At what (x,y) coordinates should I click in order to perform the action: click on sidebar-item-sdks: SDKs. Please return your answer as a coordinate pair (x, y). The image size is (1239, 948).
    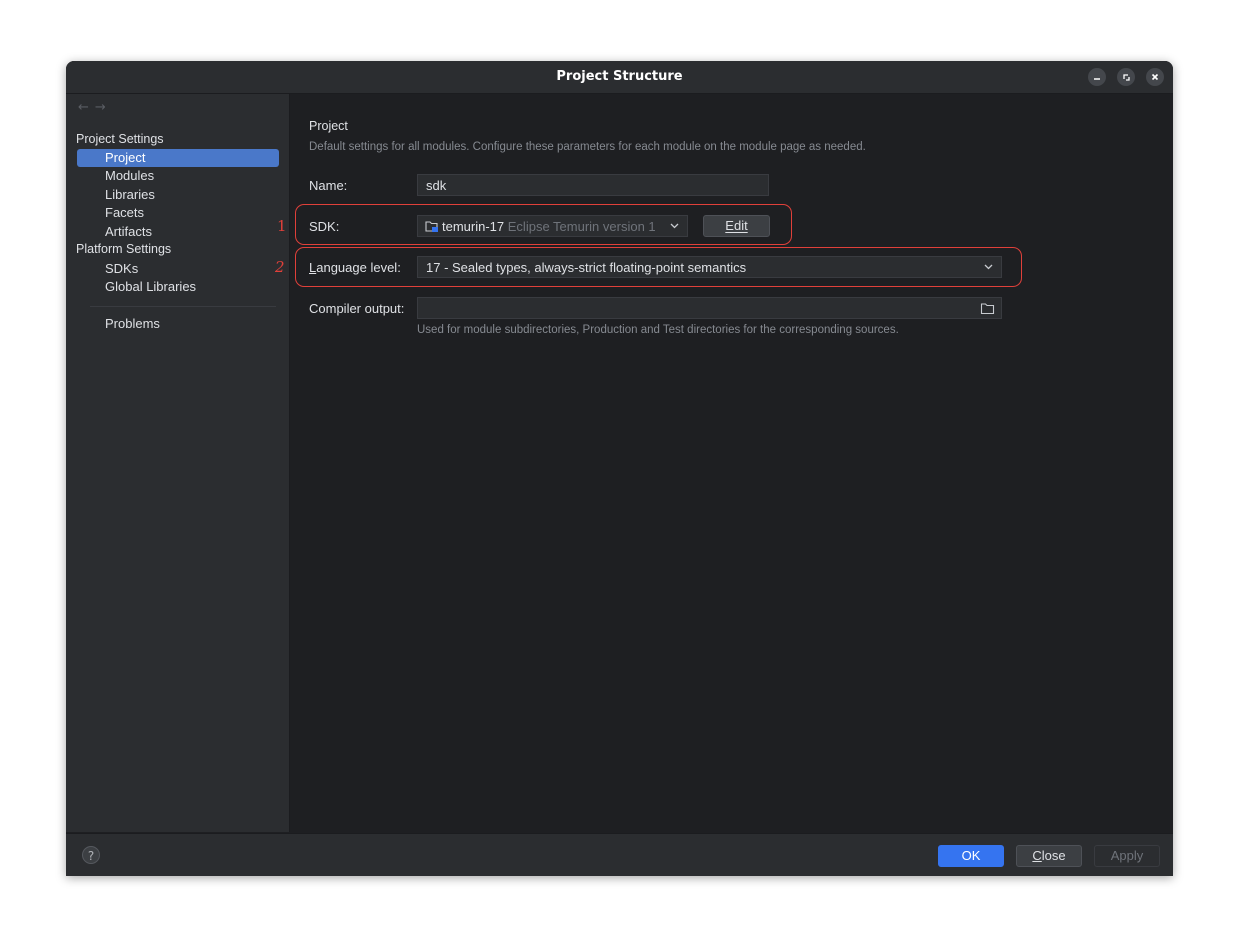
    Looking at the image, I should click on (178, 269).